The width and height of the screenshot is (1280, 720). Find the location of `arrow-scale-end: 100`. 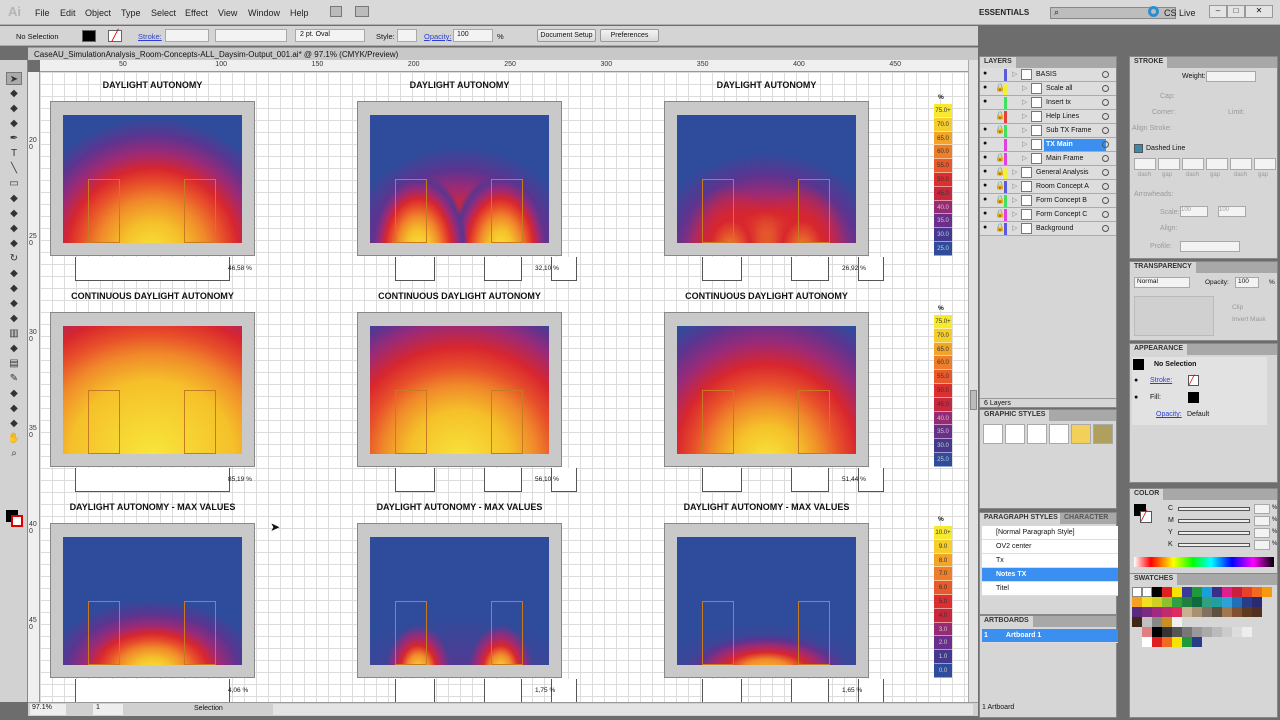

arrow-scale-end: 100 is located at coordinates (1232, 211).